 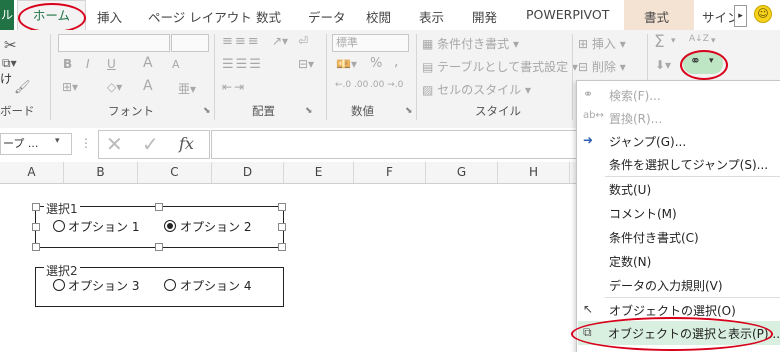 What do you see at coordinates (186, 143) in the screenshot?
I see `insert-function-button: fx` at bounding box center [186, 143].